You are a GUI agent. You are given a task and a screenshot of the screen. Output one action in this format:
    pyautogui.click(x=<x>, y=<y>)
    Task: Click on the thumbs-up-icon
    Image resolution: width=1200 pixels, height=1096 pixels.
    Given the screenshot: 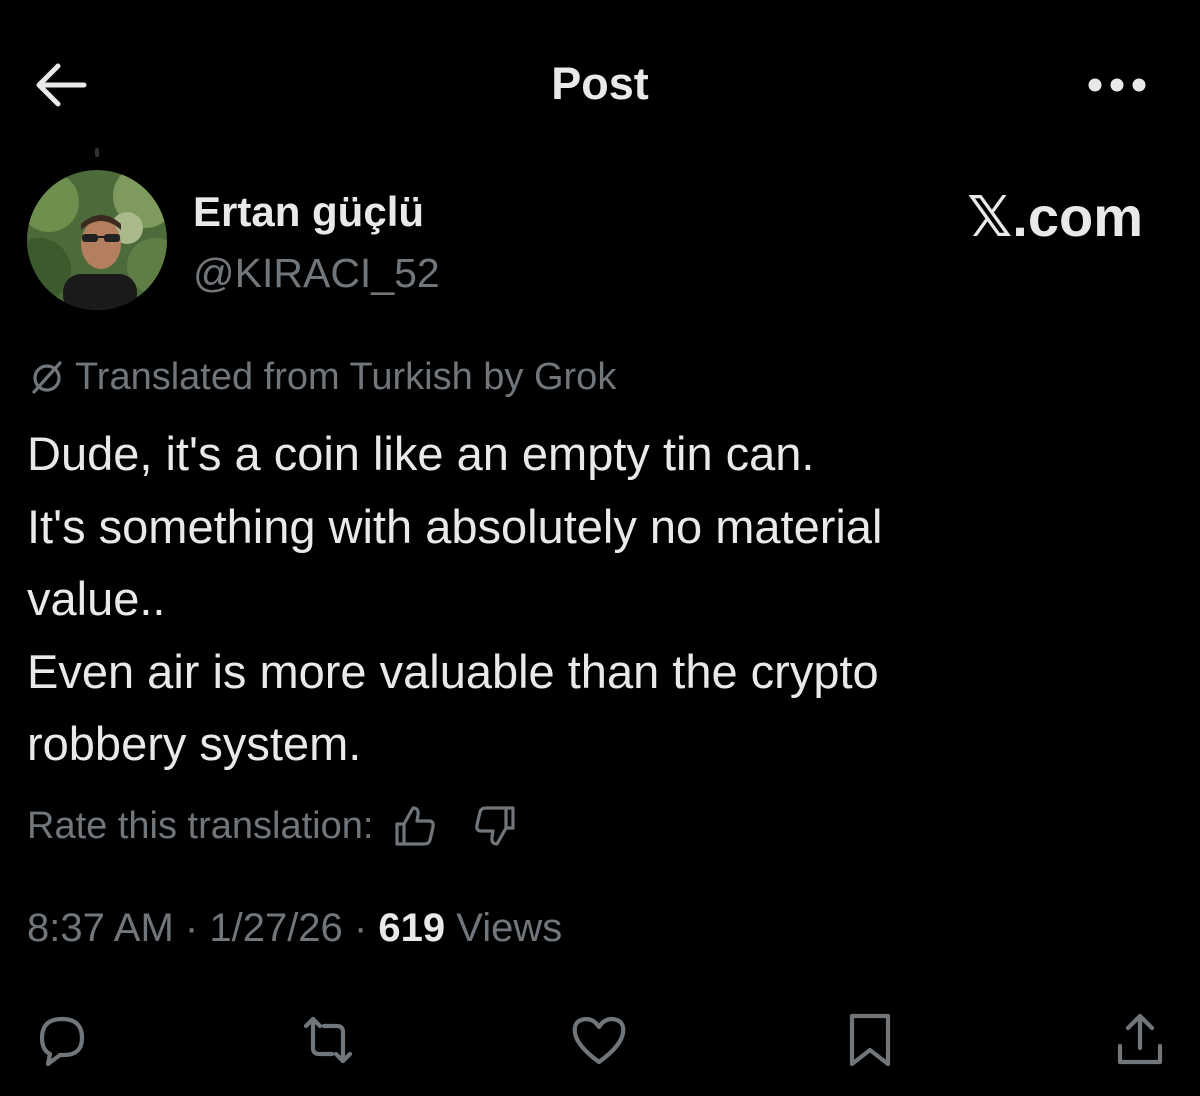 What is the action you would take?
    pyautogui.click(x=415, y=826)
    